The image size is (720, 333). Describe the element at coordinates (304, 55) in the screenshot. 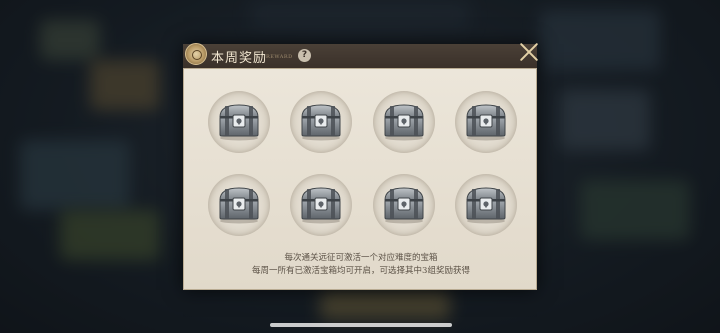

I see `help-button: ?` at that location.